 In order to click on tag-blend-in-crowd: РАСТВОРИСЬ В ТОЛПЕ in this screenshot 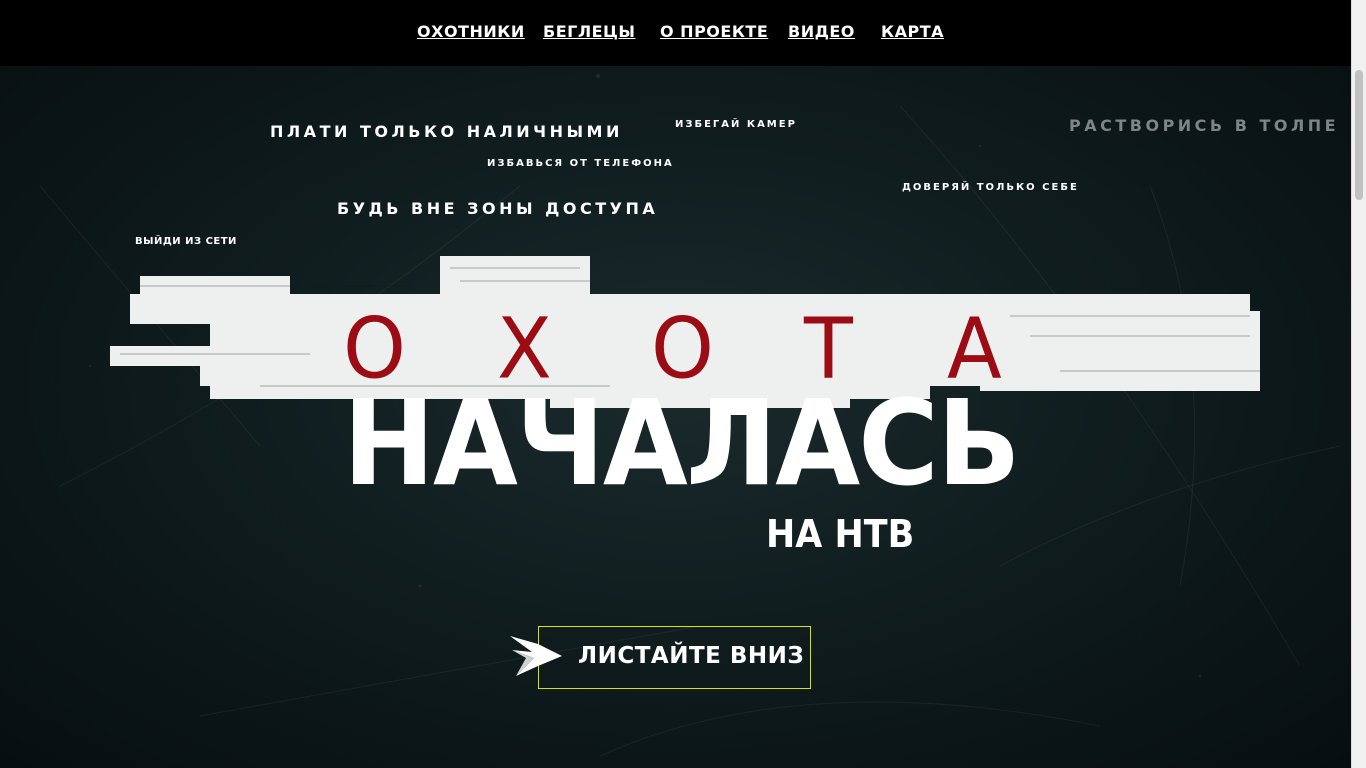, I will do `click(1204, 125)`.